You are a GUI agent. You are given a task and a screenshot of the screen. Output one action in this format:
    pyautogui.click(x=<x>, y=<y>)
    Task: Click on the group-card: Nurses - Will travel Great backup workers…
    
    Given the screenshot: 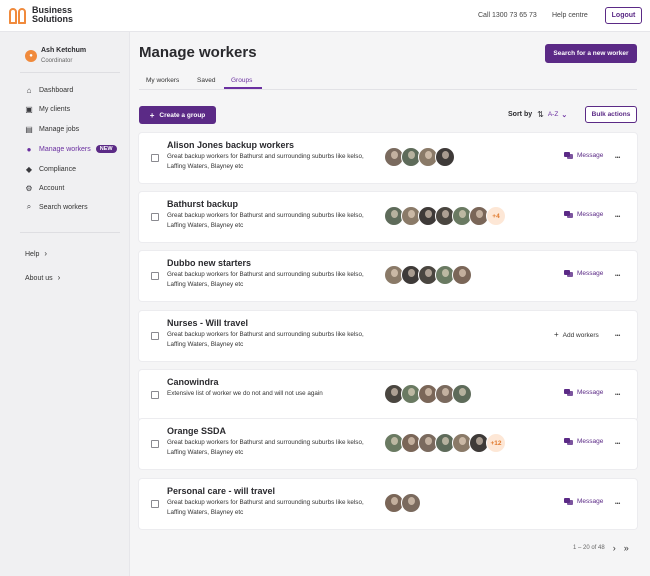 What is the action you would take?
    pyautogui.click(x=388, y=336)
    